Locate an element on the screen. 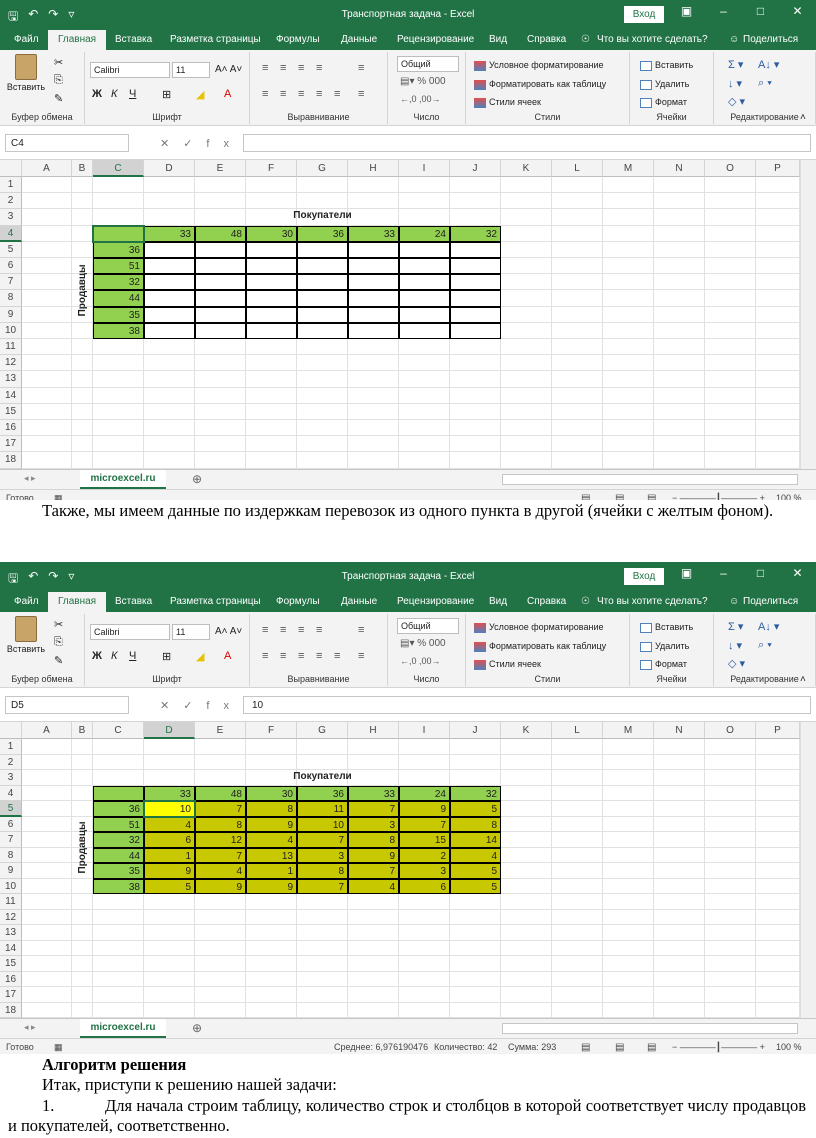  find-icon: ⌕ ▾ is located at coordinates (765, 645).